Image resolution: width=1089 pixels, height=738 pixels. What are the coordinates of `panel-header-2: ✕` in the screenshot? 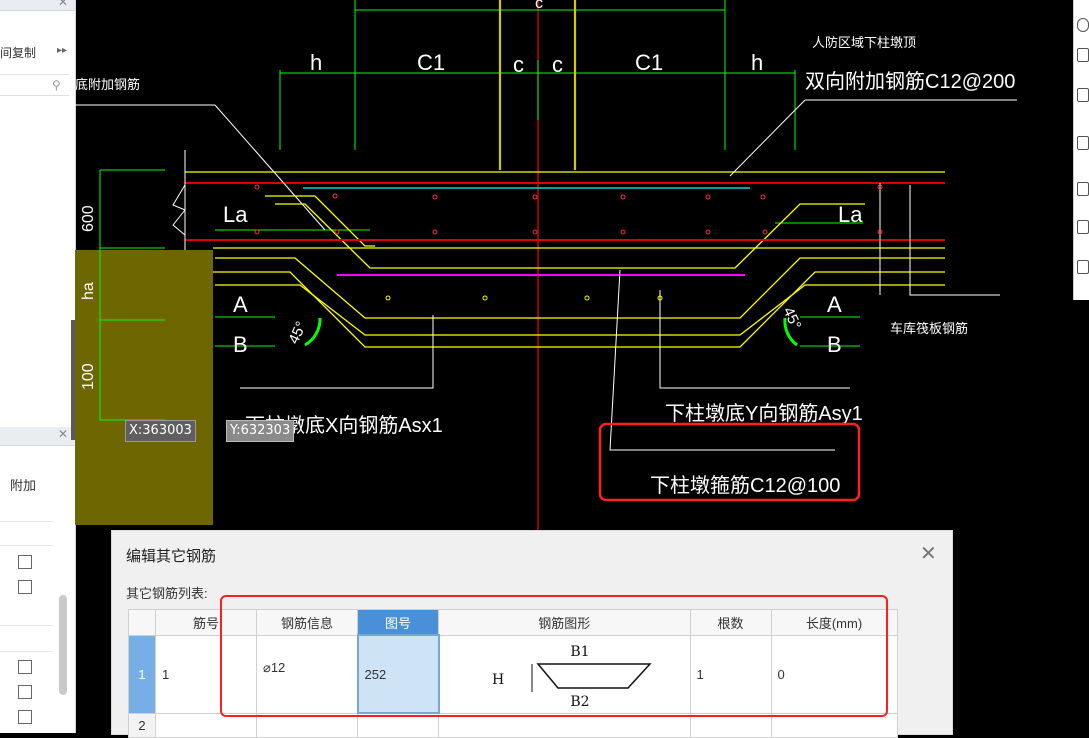 It's located at (37, 436).